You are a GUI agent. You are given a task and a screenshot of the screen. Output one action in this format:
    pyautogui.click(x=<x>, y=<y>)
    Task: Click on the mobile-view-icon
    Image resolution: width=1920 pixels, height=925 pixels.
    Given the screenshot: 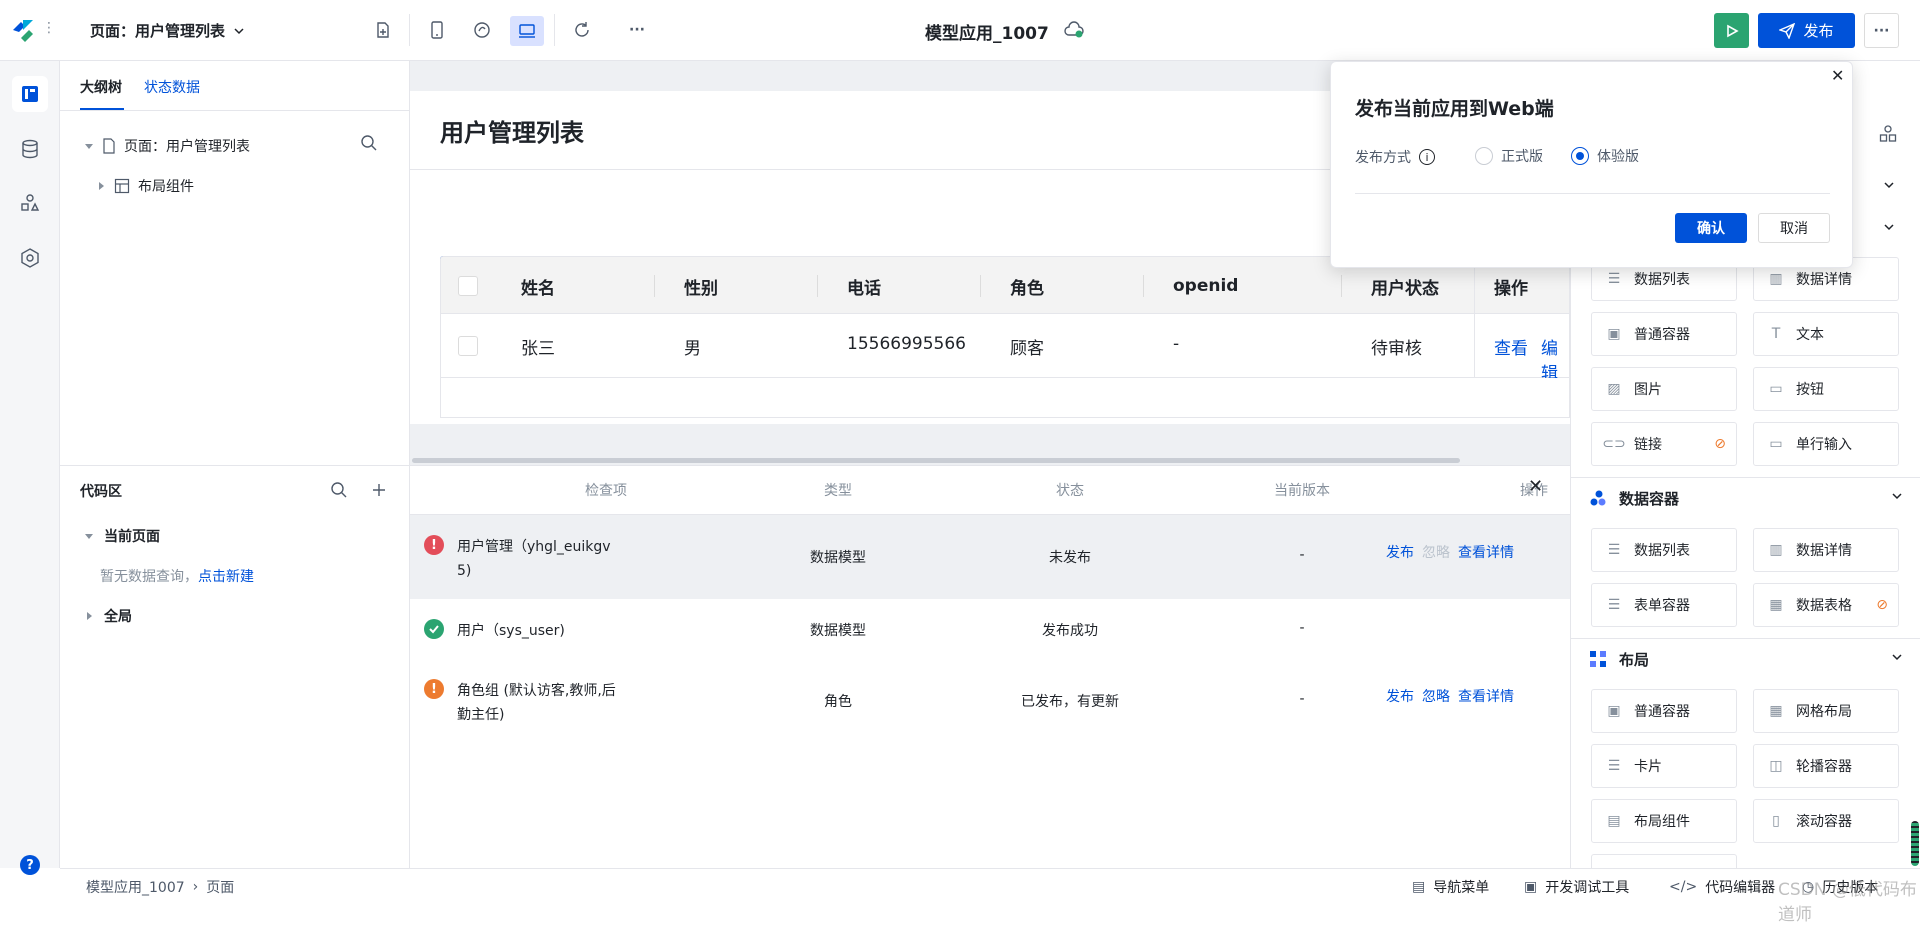 What is the action you would take?
    pyautogui.click(x=437, y=30)
    